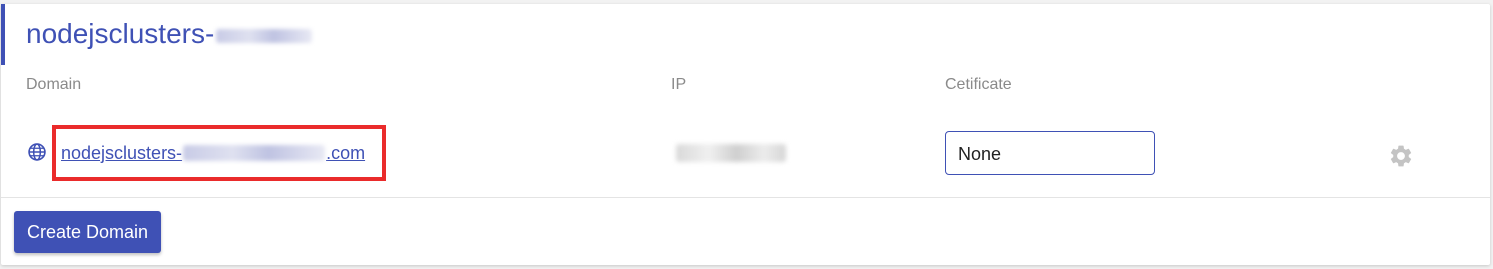 This screenshot has width=1493, height=269. I want to click on redacted-ip-address, so click(731, 153).